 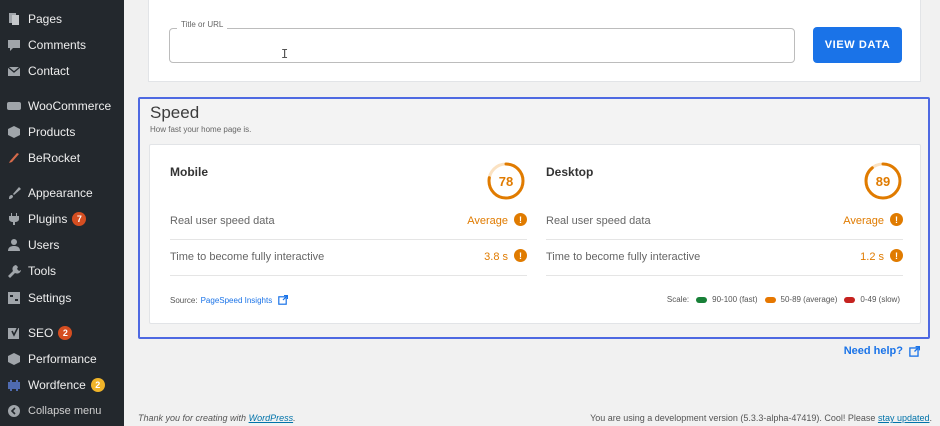 I want to click on sidebar-item-users: Users, so click(x=62, y=245).